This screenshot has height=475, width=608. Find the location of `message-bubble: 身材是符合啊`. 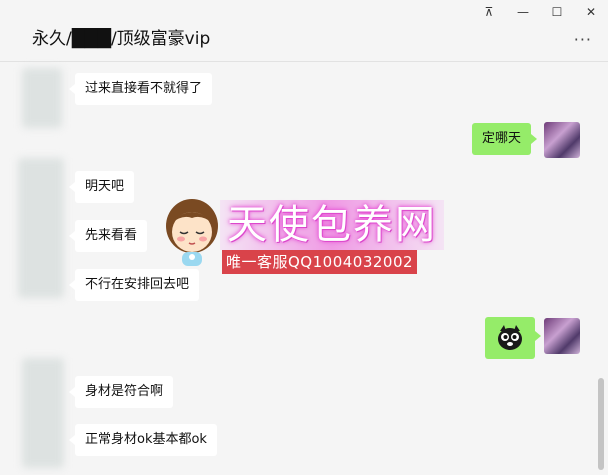

message-bubble: 身材是符合啊 is located at coordinates (121, 392).